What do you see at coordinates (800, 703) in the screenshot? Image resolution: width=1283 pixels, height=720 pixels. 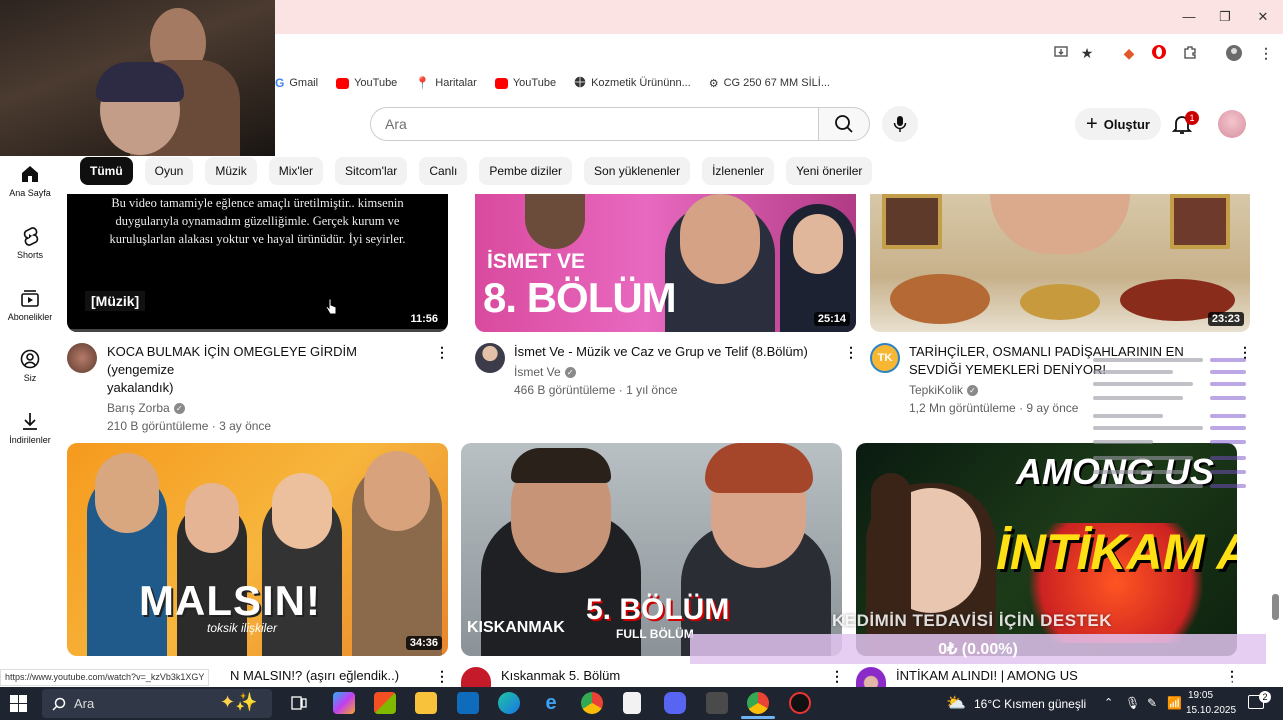 I see `obs-icon` at bounding box center [800, 703].